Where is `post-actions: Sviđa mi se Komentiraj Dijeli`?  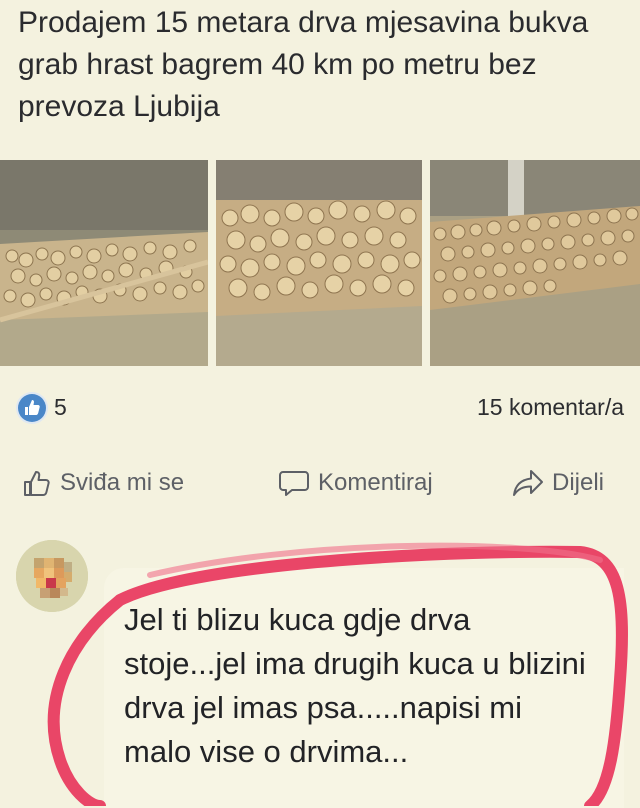
post-actions: Sviđa mi se Komentiraj Dijeli is located at coordinates (320, 487).